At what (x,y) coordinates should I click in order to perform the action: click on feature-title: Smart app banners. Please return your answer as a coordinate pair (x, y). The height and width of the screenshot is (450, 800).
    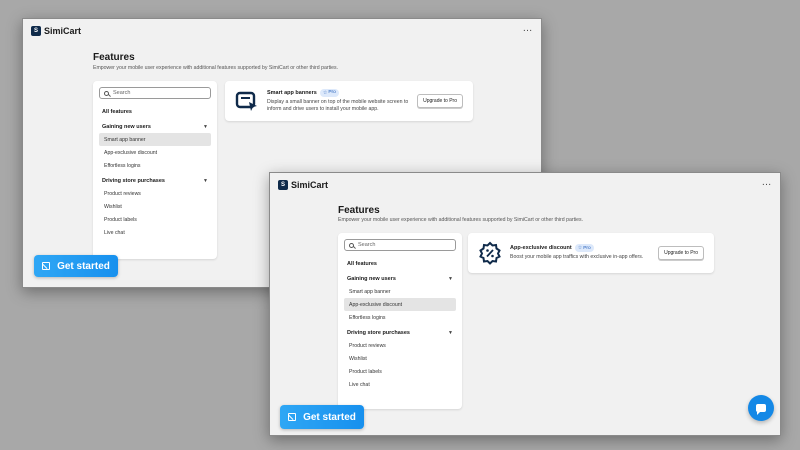
    Looking at the image, I should click on (292, 92).